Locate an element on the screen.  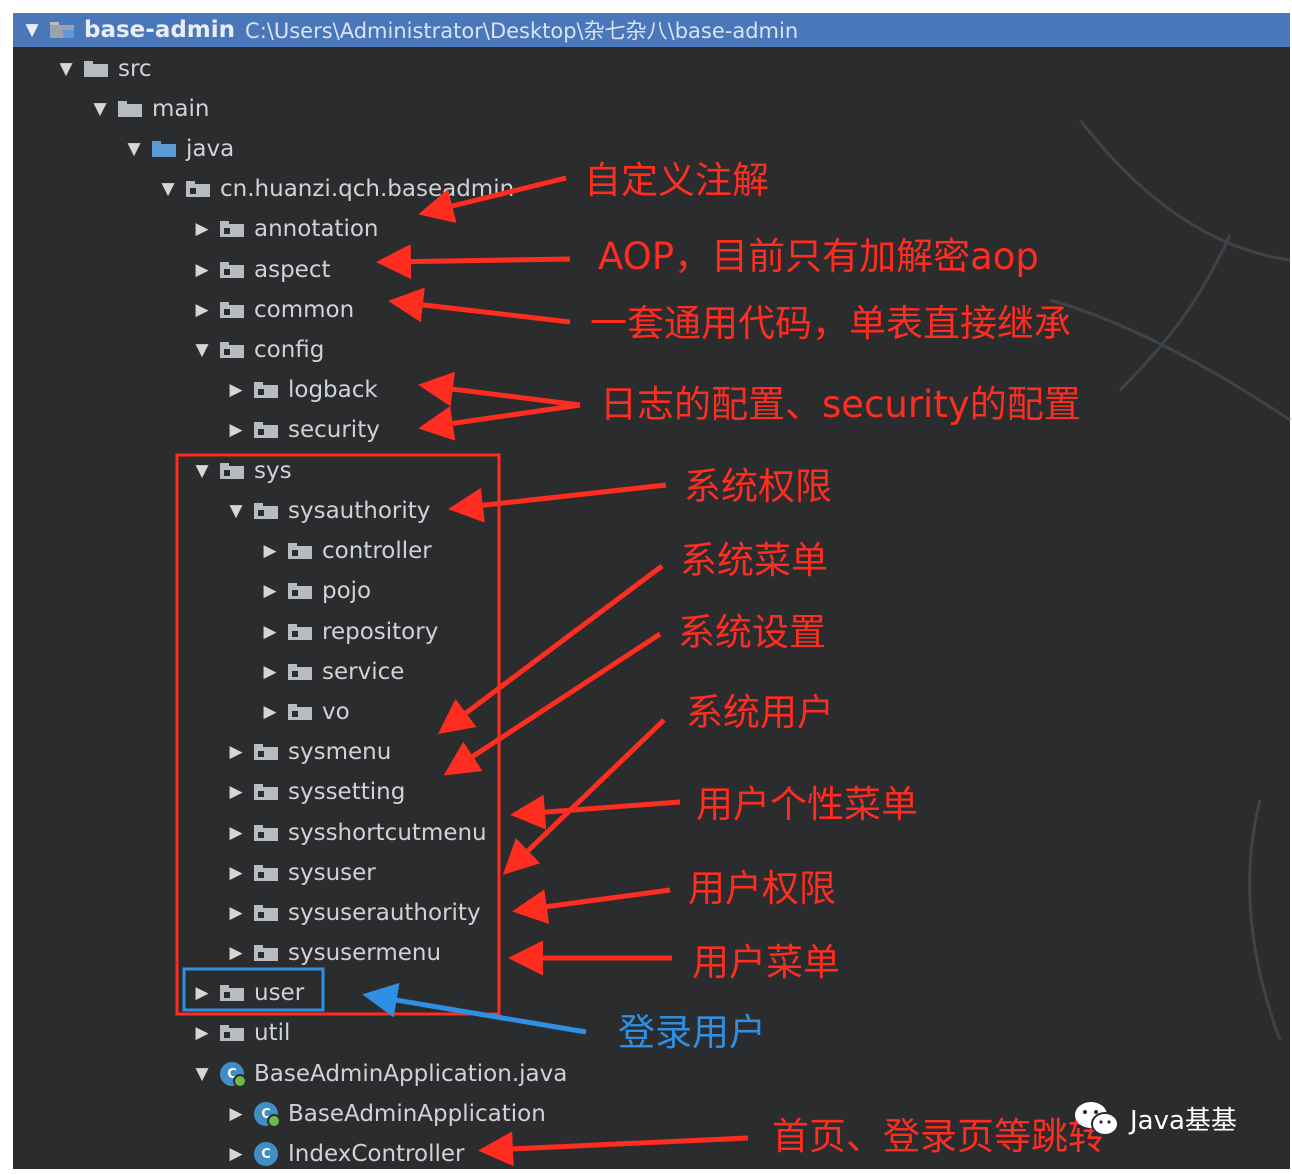
arrow-sysuser is located at coordinates (584, 796).